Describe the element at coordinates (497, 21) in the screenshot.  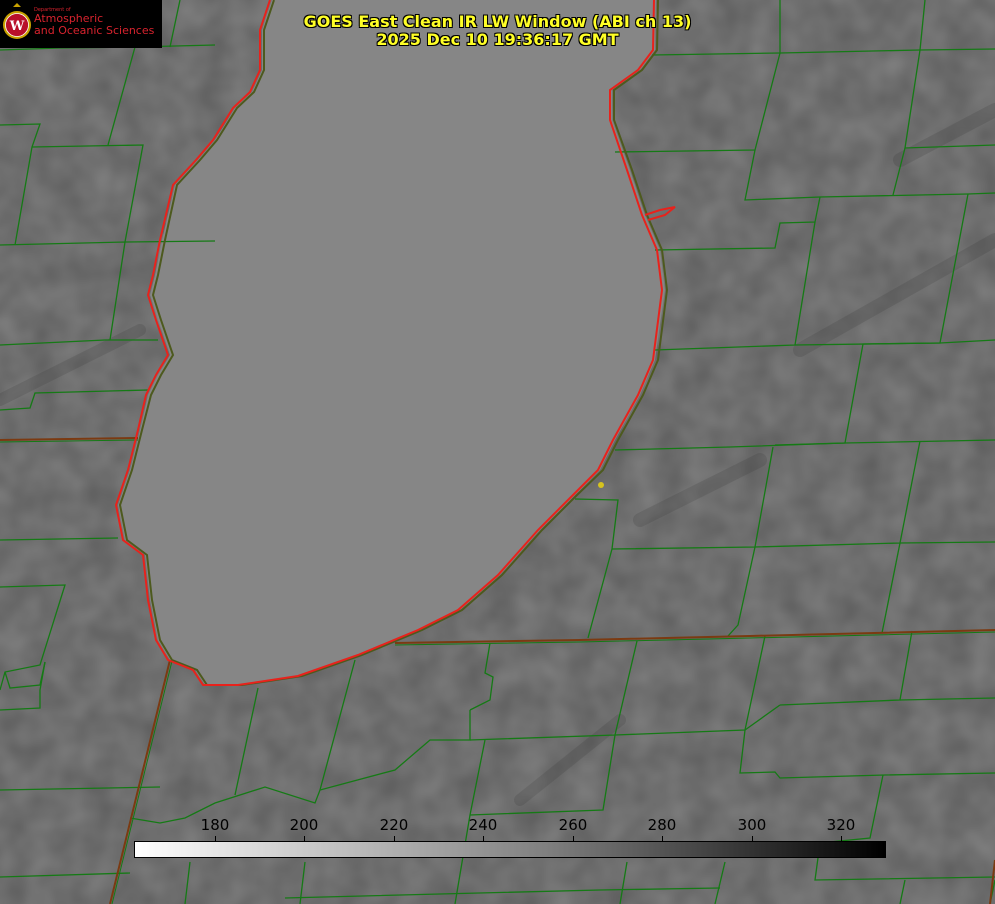
I see `image-title: GOES East Clean IR LW Window (ABI ch 13)` at that location.